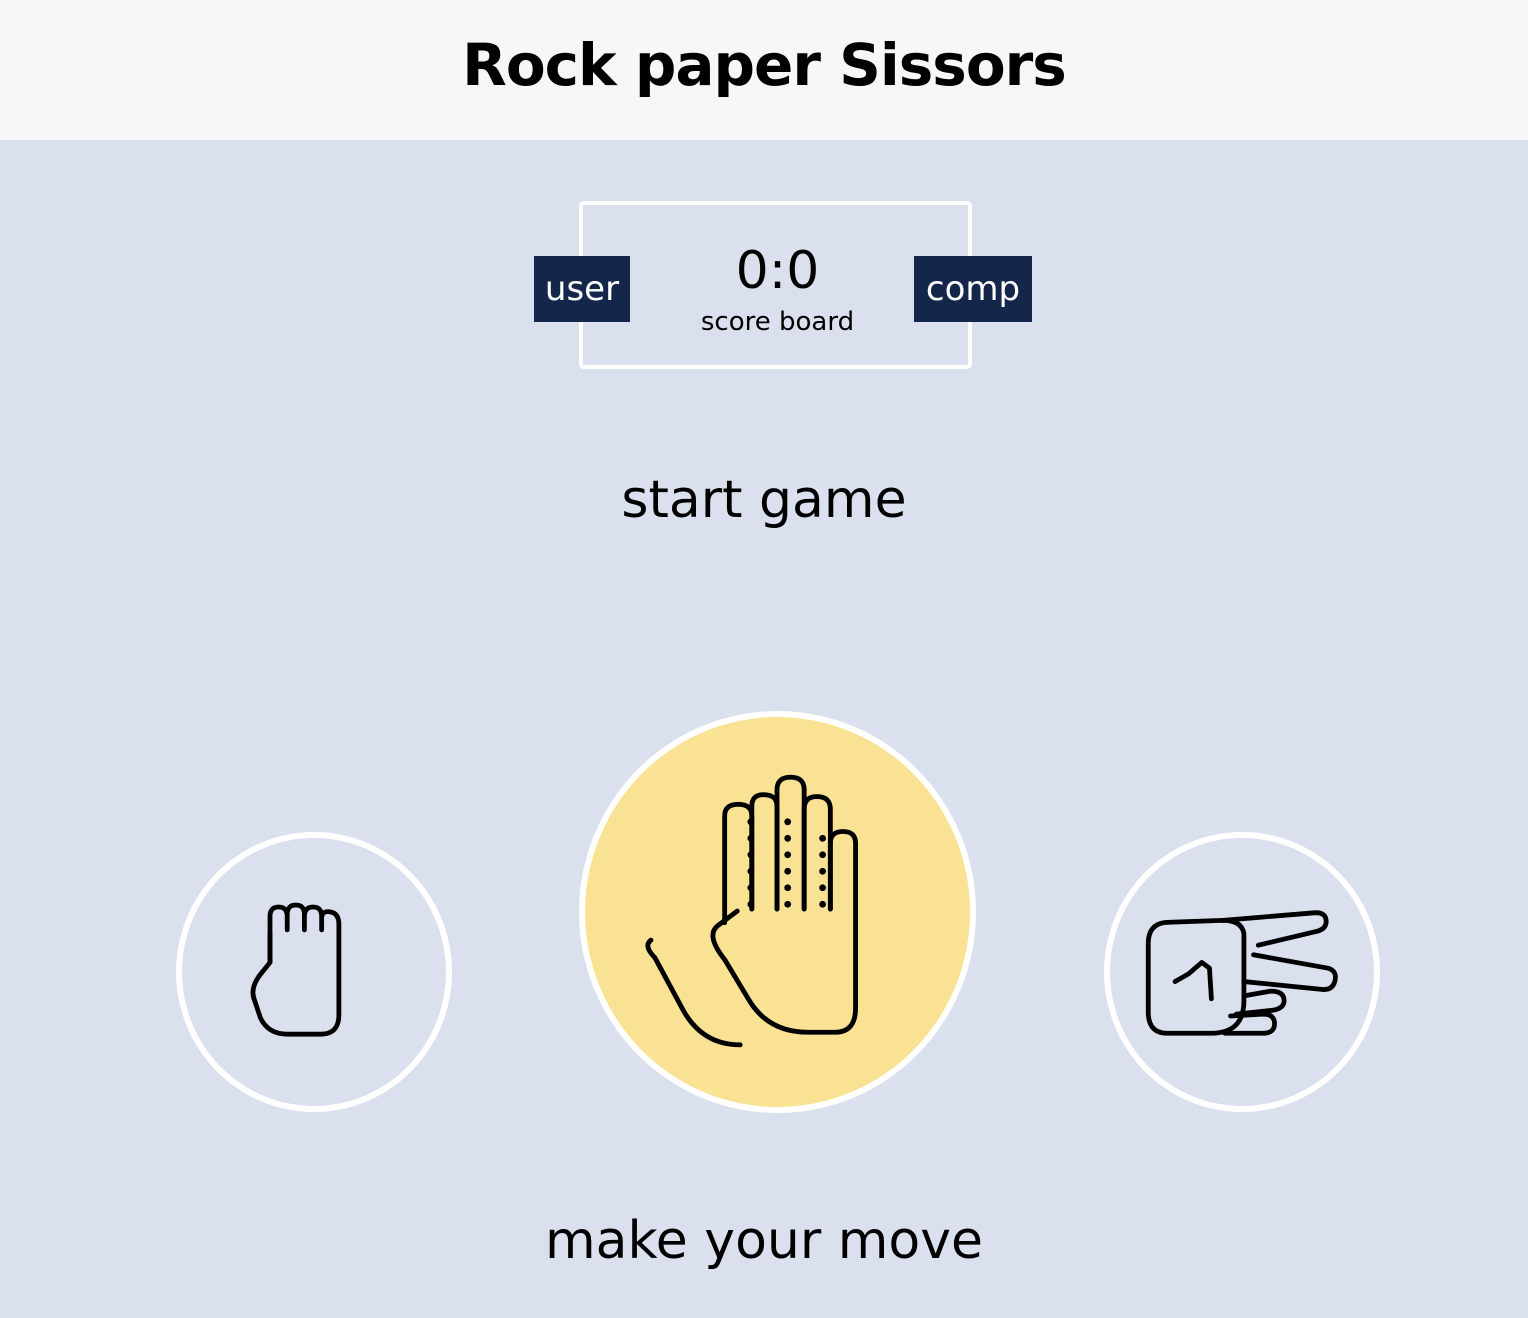 This screenshot has height=1318, width=1528. I want to click on fist-icon, so click(296, 969).